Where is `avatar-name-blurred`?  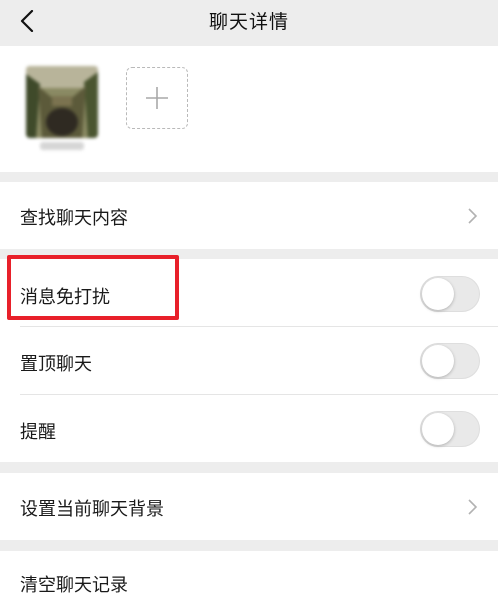 avatar-name-blurred is located at coordinates (62, 146).